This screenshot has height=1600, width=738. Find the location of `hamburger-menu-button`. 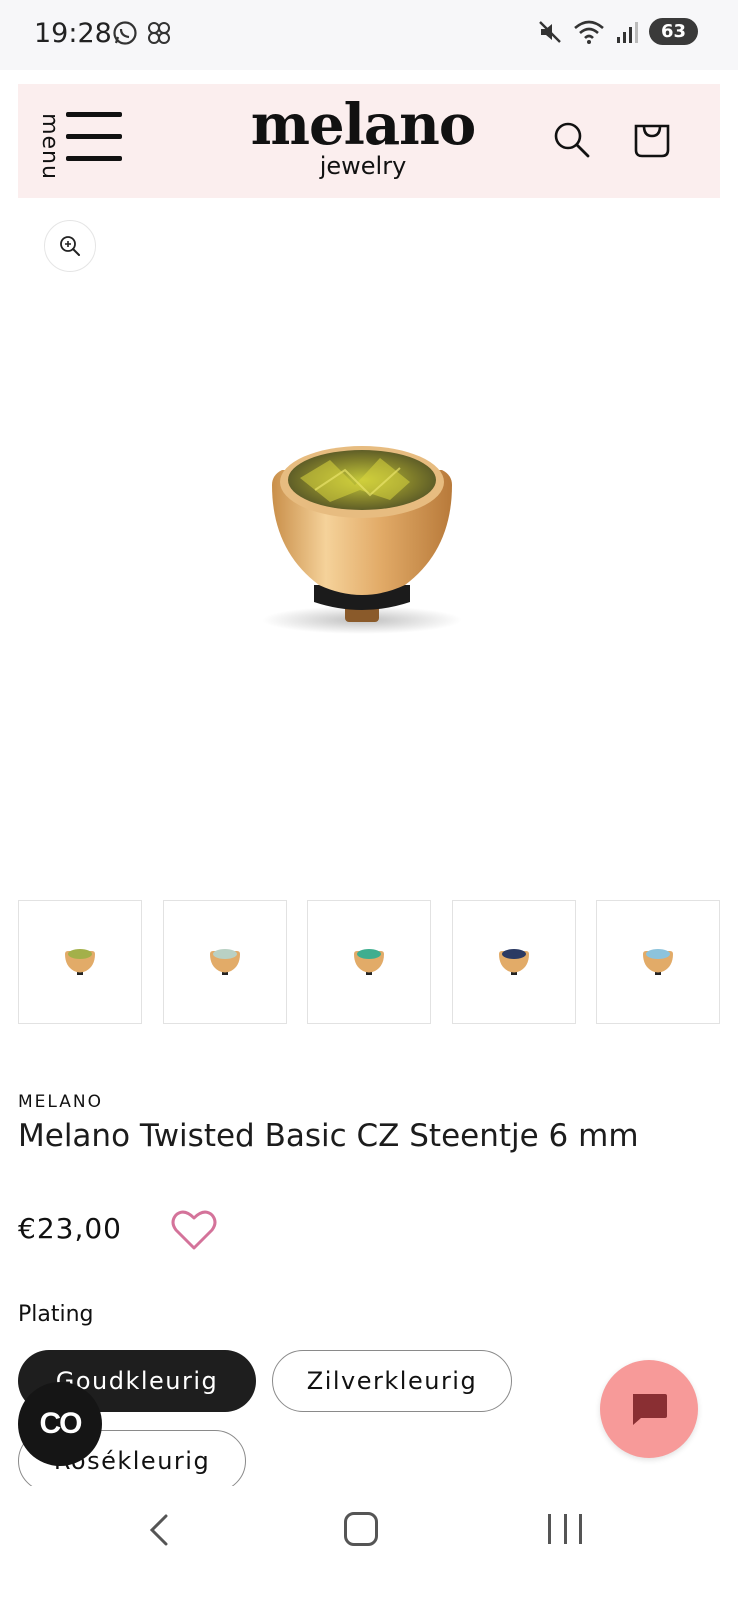

hamburger-menu-button is located at coordinates (94, 138).